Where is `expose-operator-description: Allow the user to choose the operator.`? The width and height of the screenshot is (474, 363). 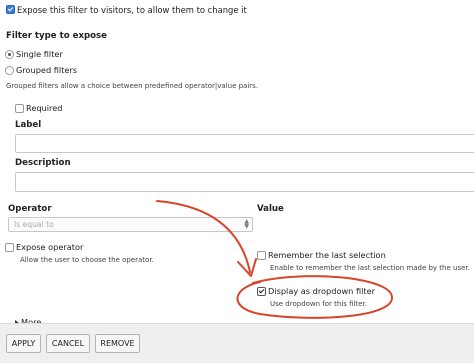
expose-operator-description: Allow the user to choose the operator. is located at coordinates (87, 260).